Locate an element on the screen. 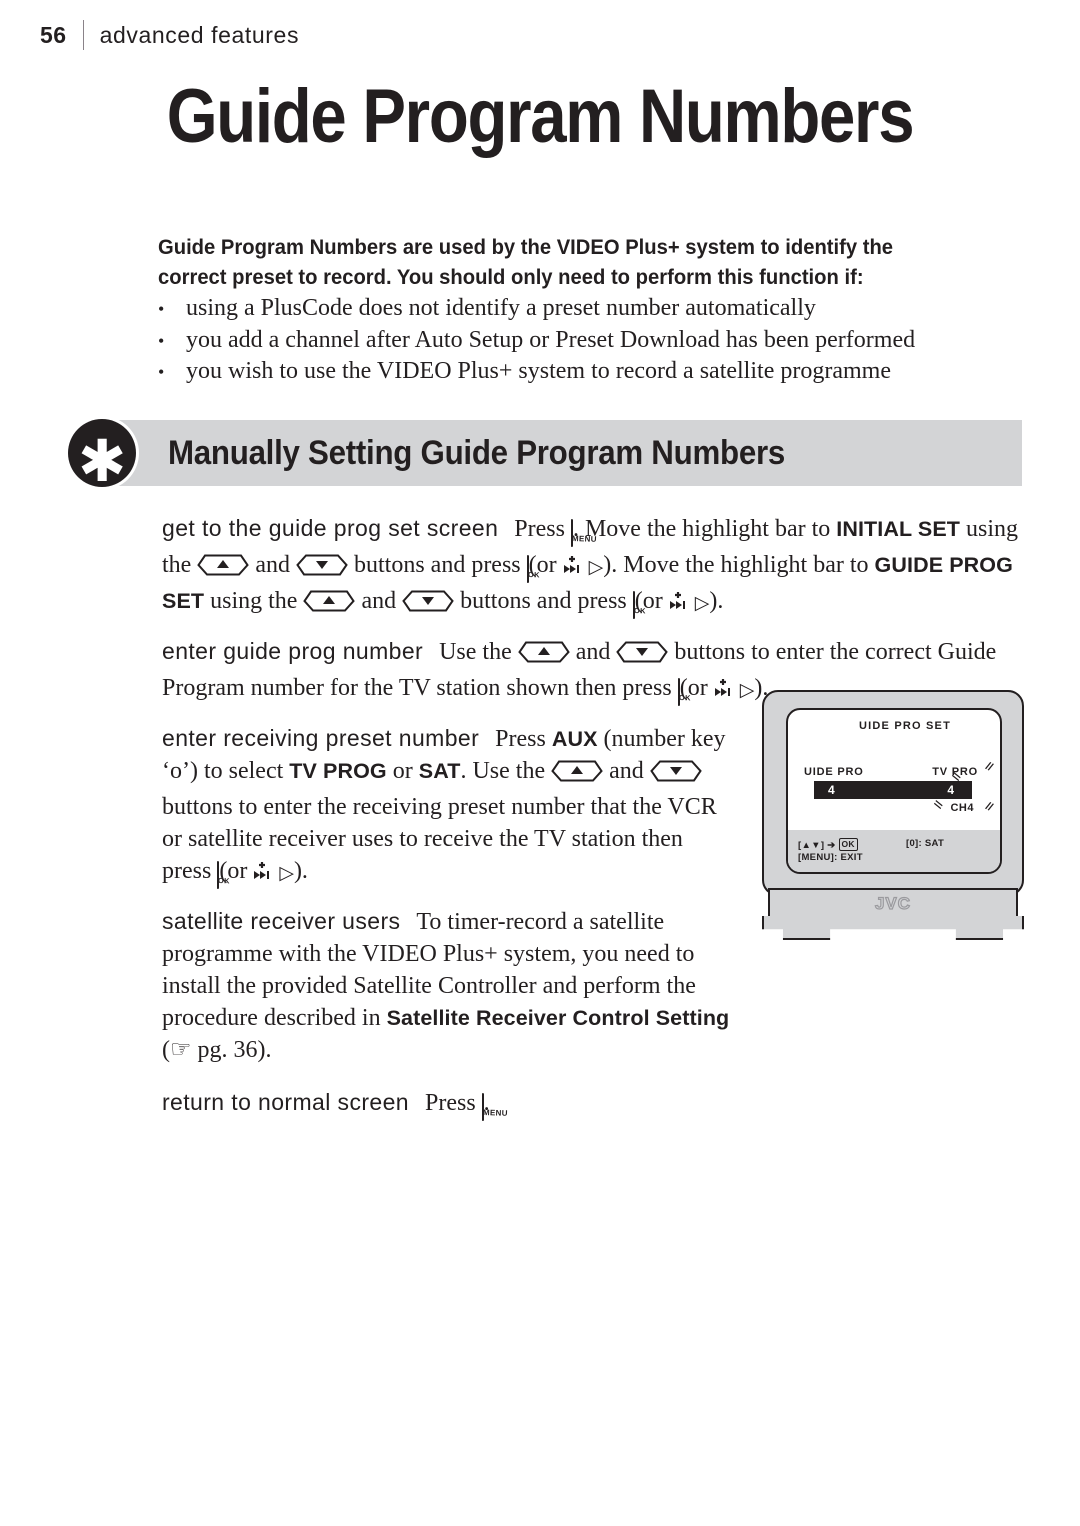 The image size is (1080, 1526). pointing-hand-icon: ☞ is located at coordinates (181, 1050).